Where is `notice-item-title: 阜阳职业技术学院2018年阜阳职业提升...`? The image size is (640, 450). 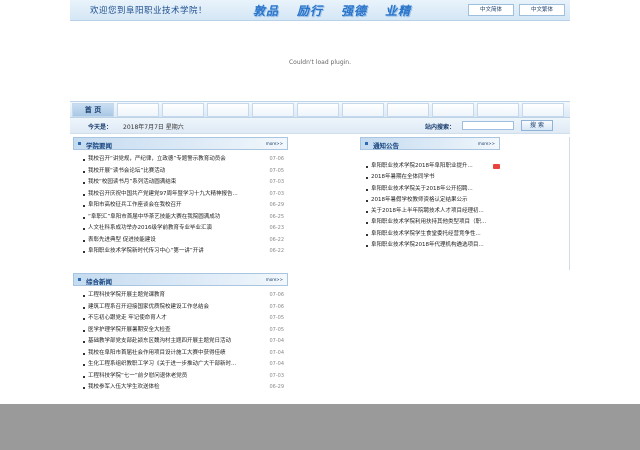 notice-item-title: 阜阳职业技术学院2018年阜阳职业提升... is located at coordinates (422, 166).